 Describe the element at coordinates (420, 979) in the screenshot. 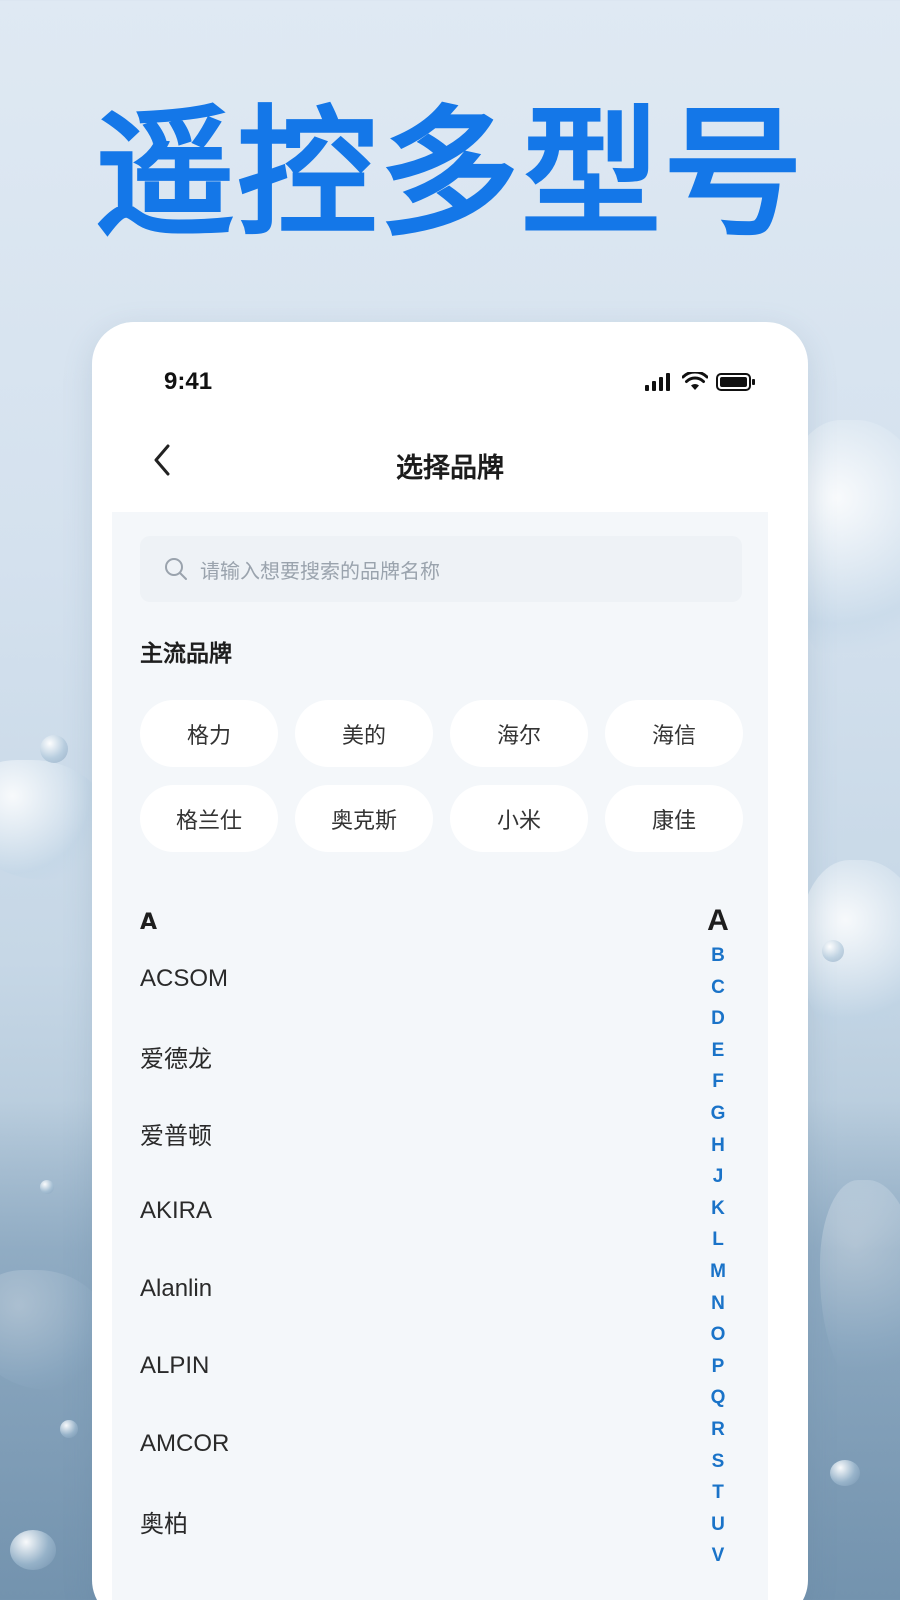

I see `list-item: ACSOM` at that location.